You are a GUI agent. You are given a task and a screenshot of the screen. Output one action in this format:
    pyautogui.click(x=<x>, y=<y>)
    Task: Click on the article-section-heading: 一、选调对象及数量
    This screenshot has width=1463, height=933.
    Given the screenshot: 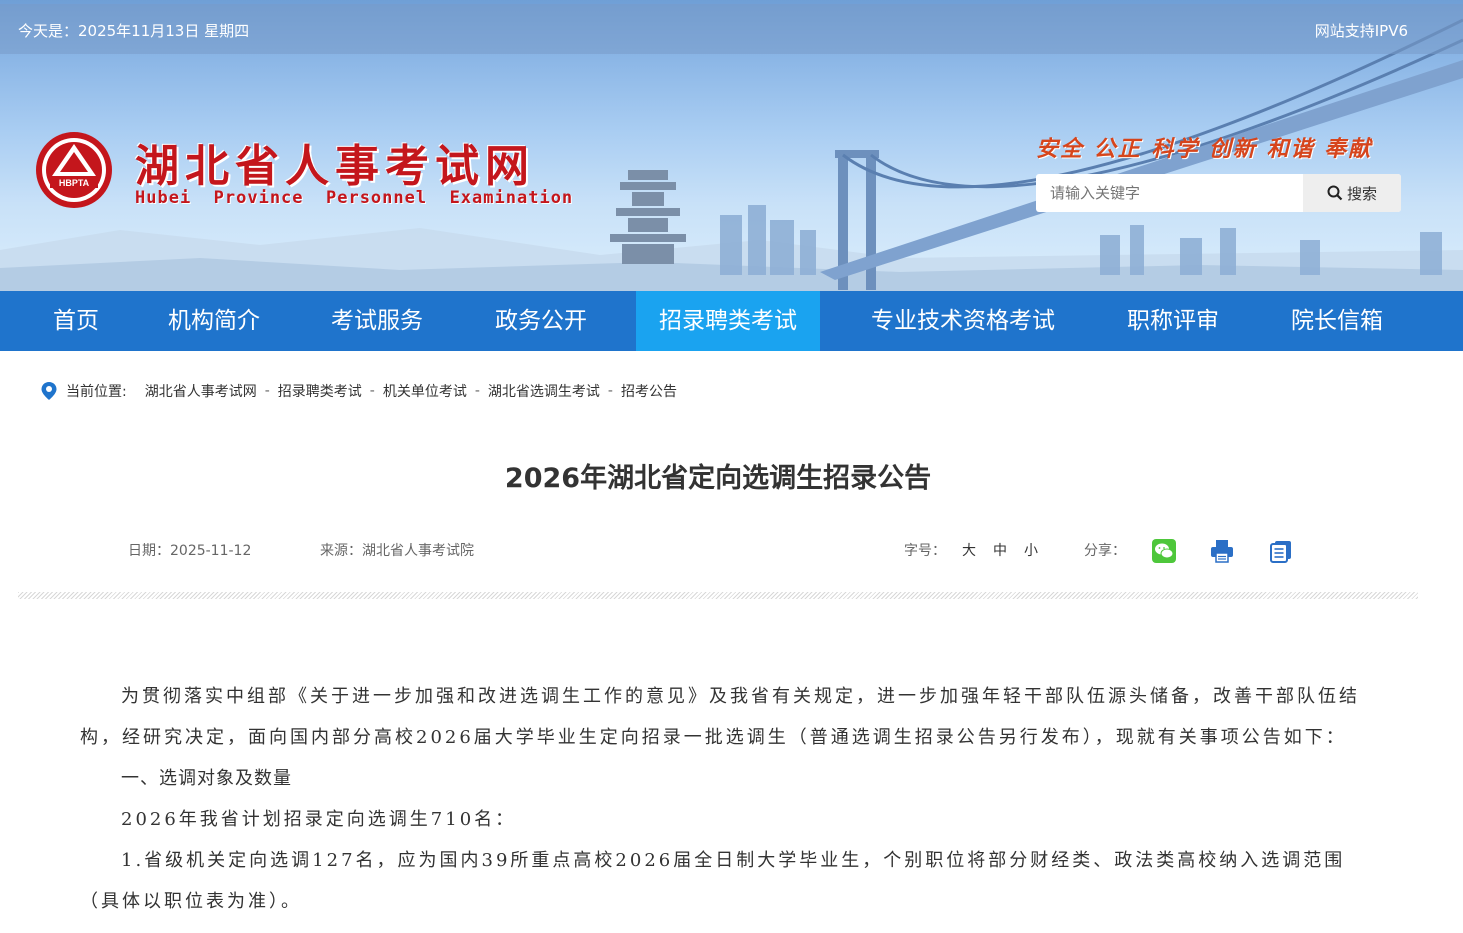 What is the action you would take?
    pyautogui.click(x=206, y=778)
    